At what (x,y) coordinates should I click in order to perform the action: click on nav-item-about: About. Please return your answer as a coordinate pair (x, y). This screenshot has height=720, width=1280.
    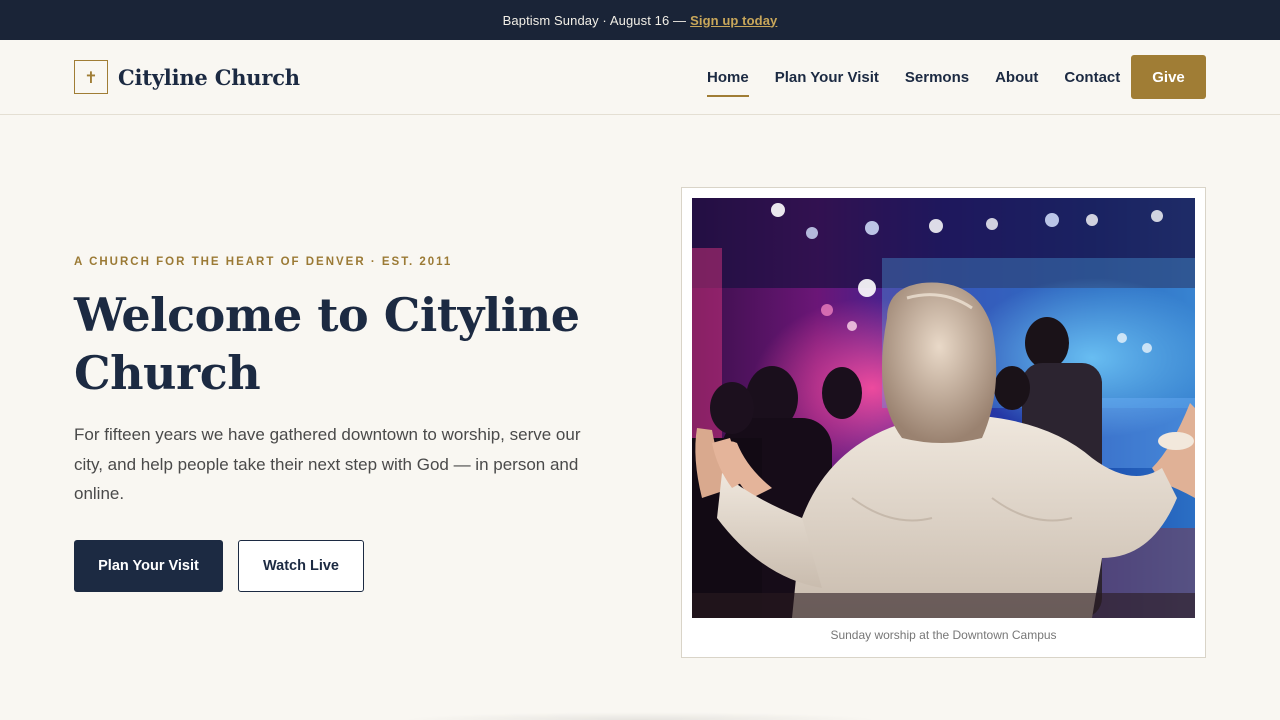
    Looking at the image, I should click on (1016, 77).